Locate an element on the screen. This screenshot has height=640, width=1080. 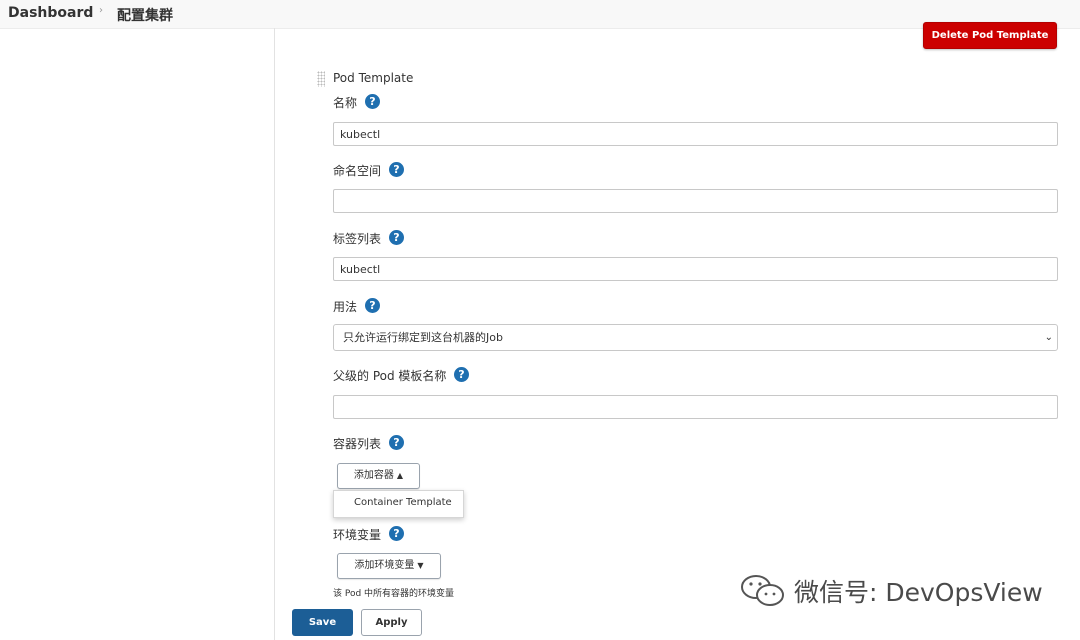
containers-label: 容器列表 is located at coordinates (357, 444).